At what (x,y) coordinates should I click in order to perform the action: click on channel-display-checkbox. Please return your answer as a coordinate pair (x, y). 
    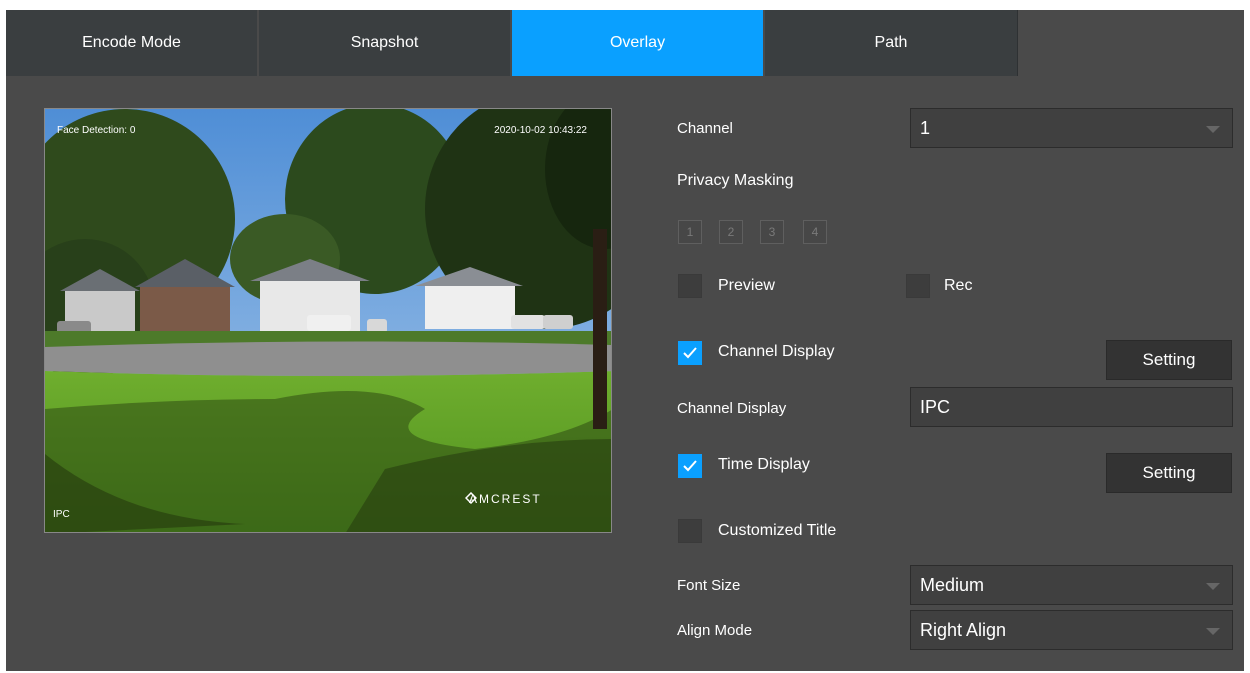
    Looking at the image, I should click on (690, 353).